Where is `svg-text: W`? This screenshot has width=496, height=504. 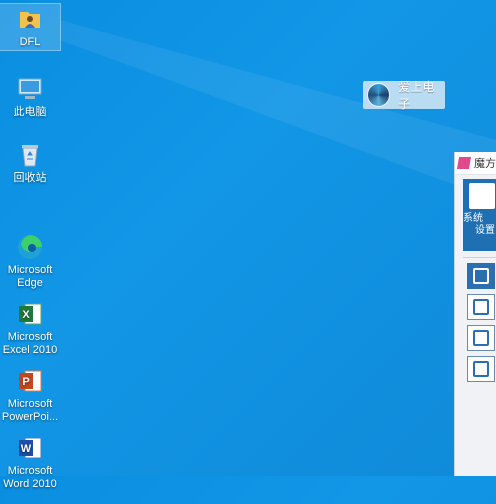
svg-text: W is located at coordinates (26, 449).